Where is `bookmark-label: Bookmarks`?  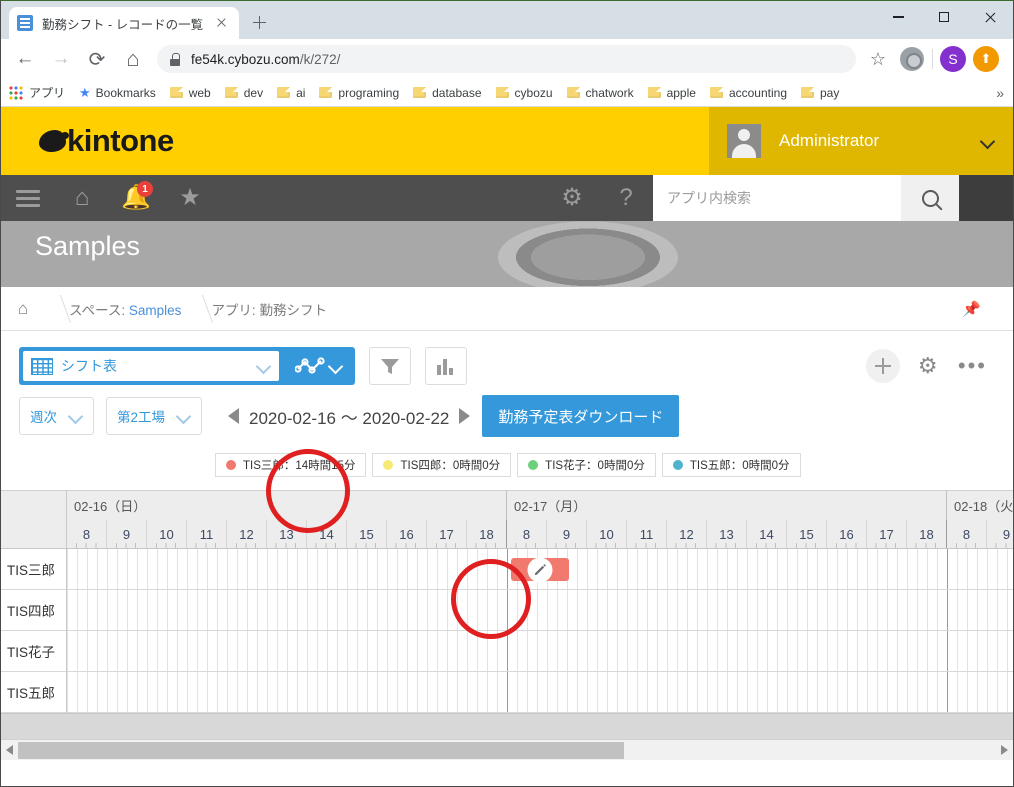 bookmark-label: Bookmarks is located at coordinates (125, 92).